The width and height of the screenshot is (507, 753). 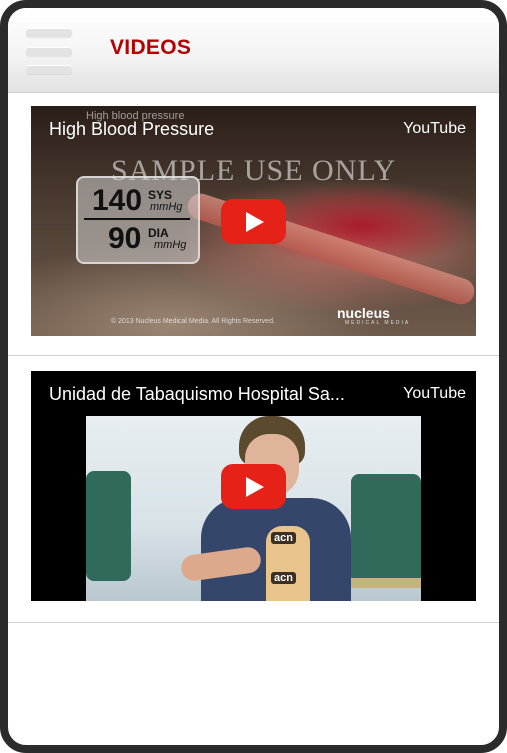 I want to click on microphone-graphic: acn acn, so click(x=288, y=563).